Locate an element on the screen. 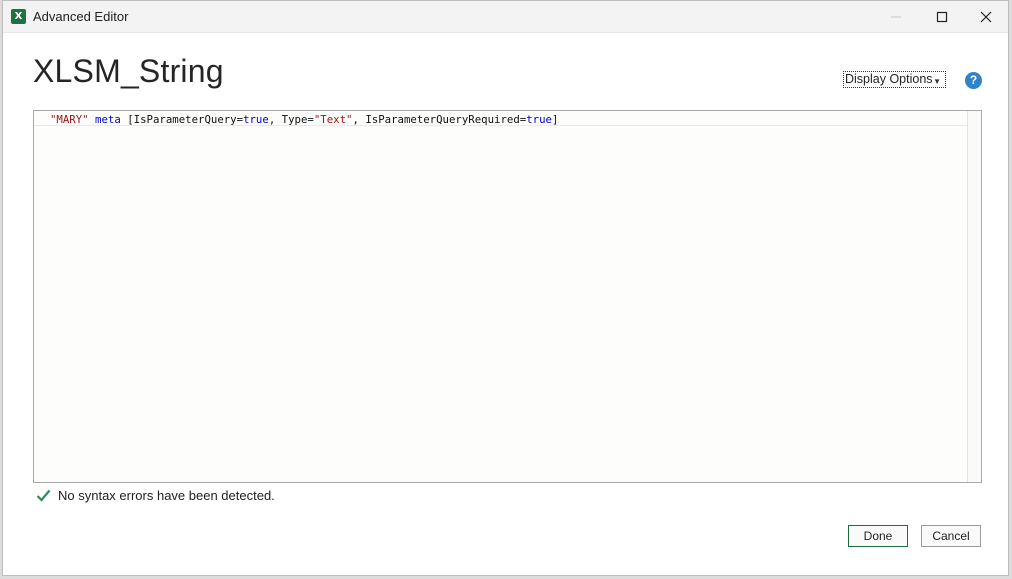 The image size is (1012, 579). editor-scrollbar is located at coordinates (974, 296).